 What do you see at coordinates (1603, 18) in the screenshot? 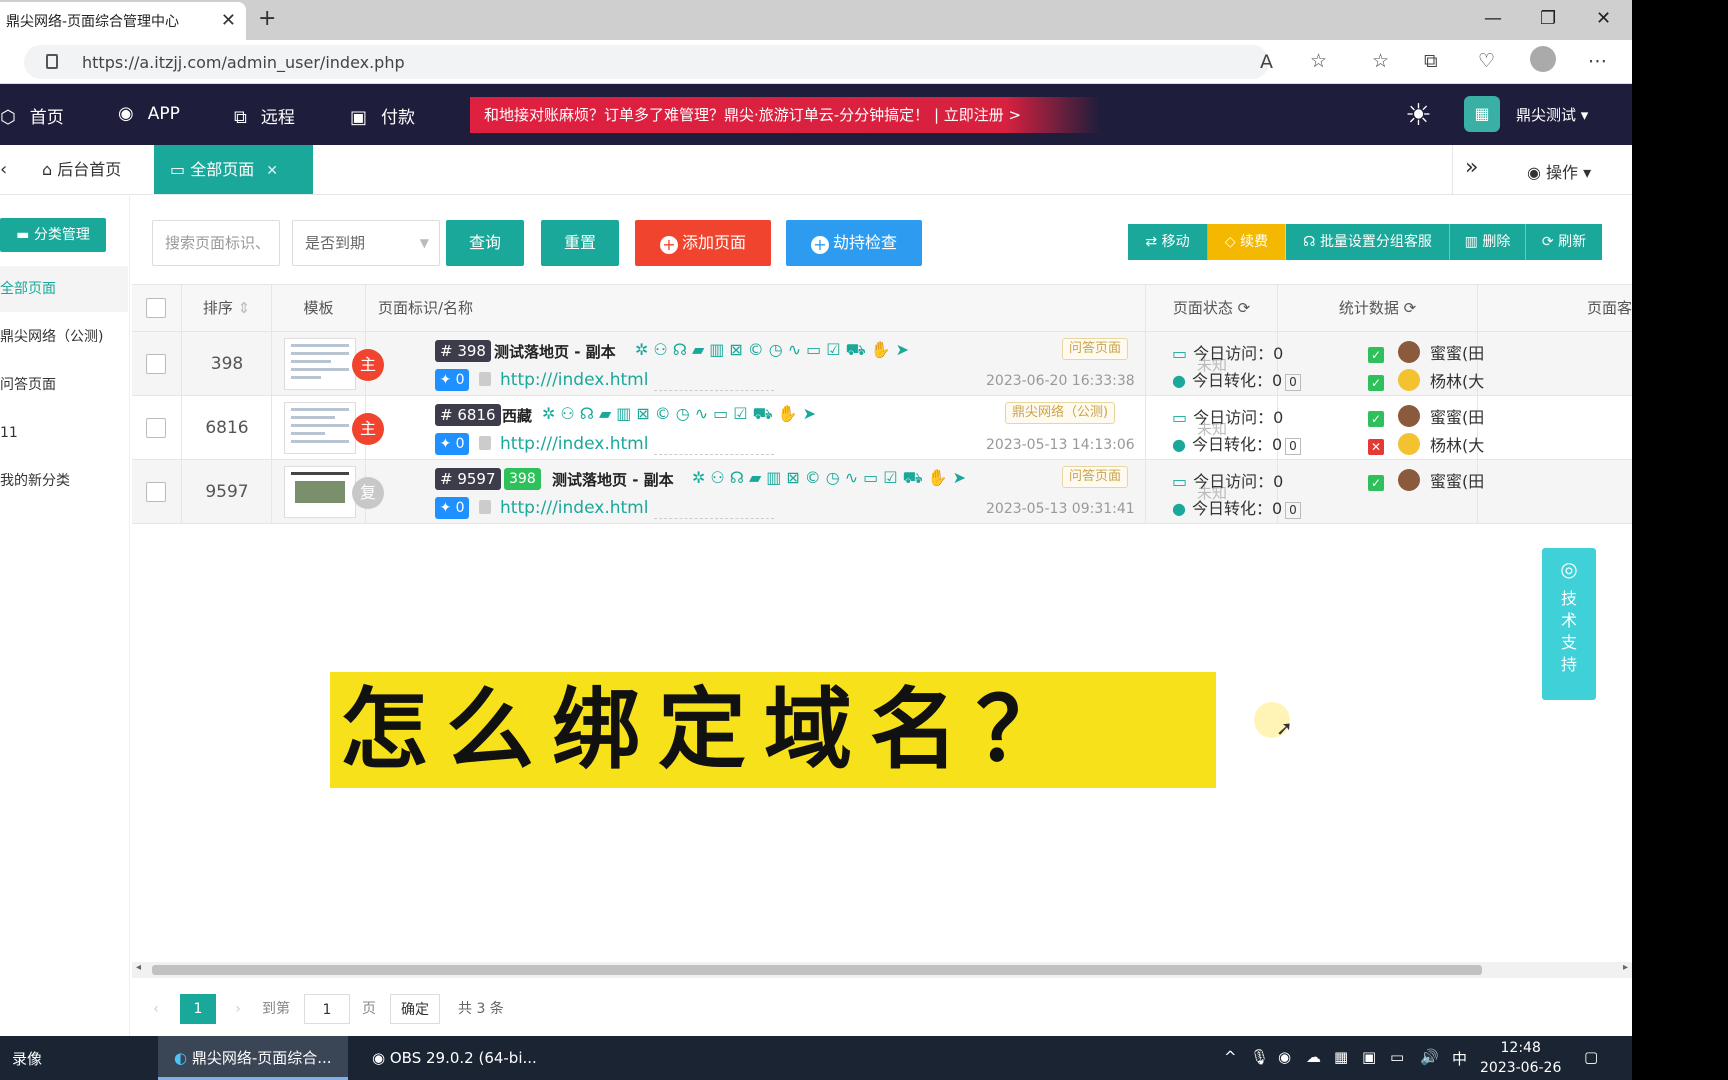
I see `window-close-icon: ✕` at bounding box center [1603, 18].